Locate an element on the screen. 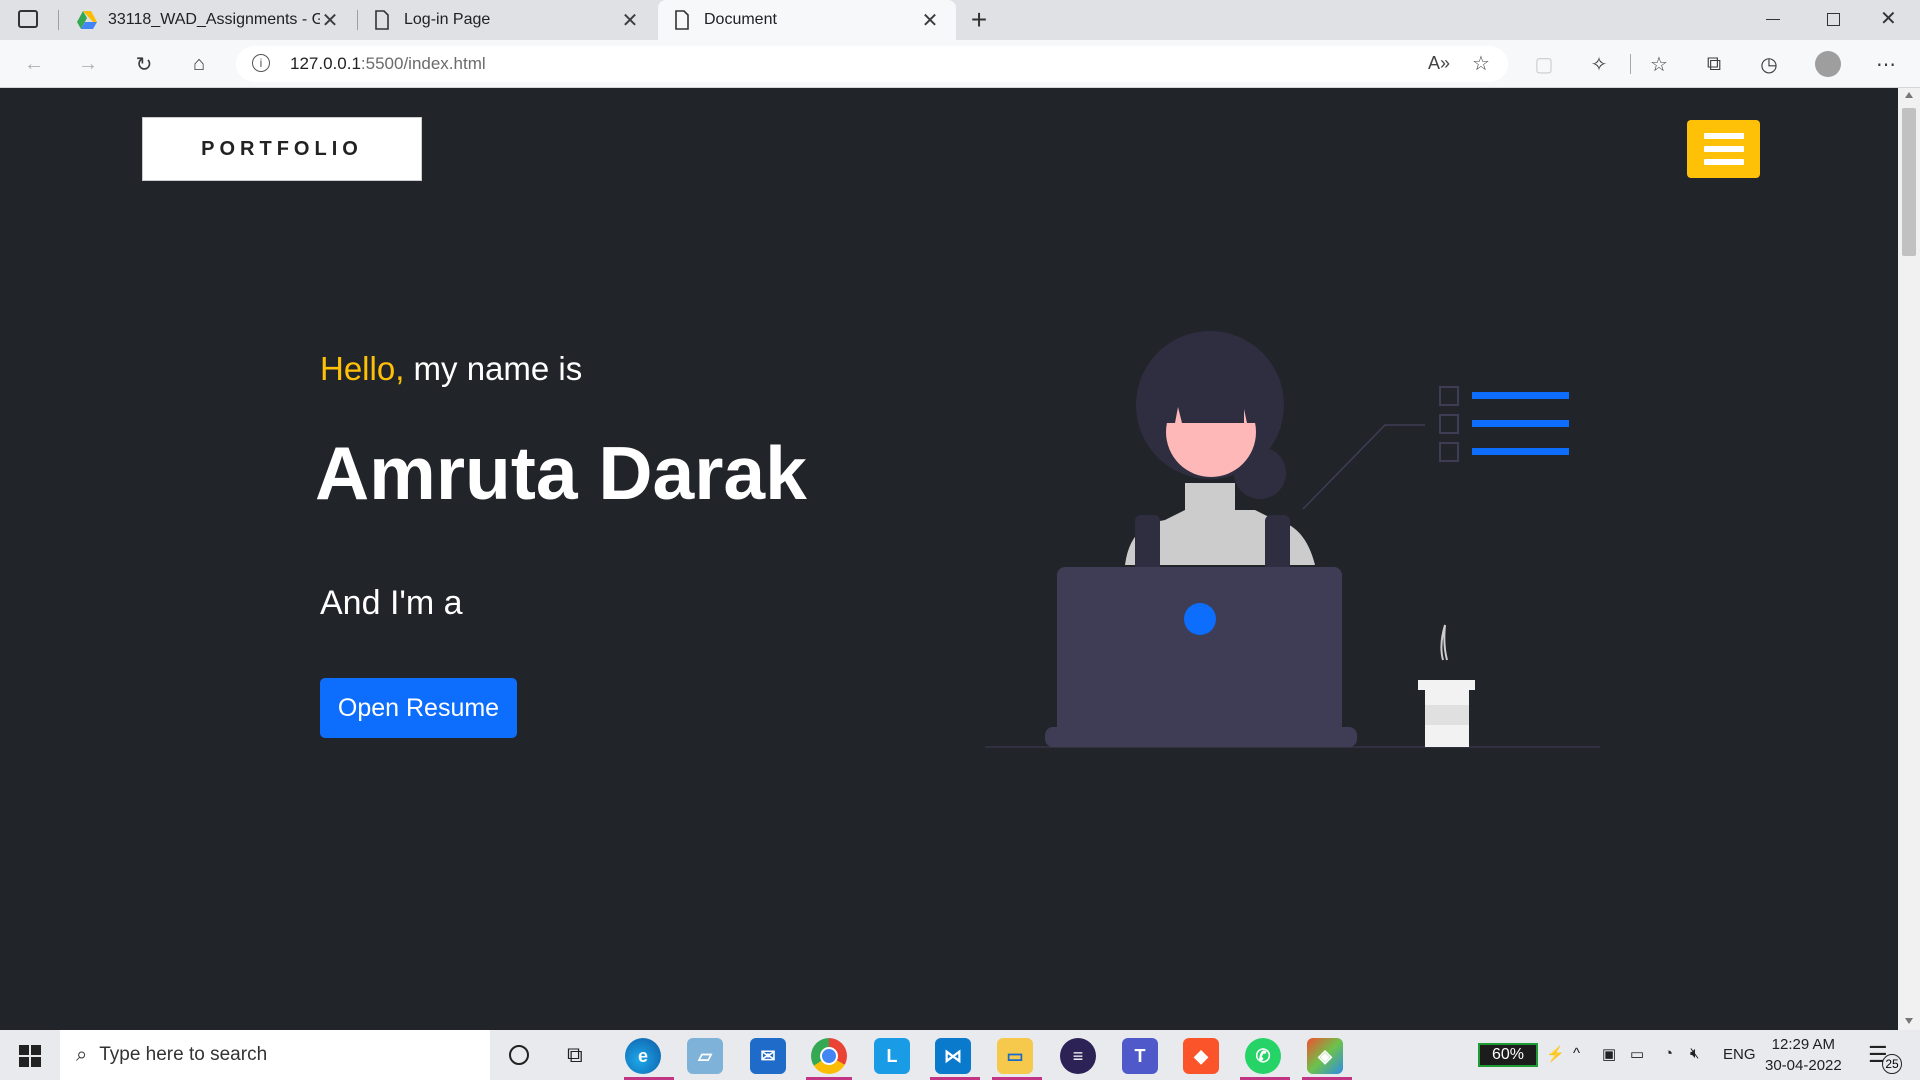 The image size is (1920, 1080). notification-center-icon: ☰ 25 is located at coordinates (1885, 1058).